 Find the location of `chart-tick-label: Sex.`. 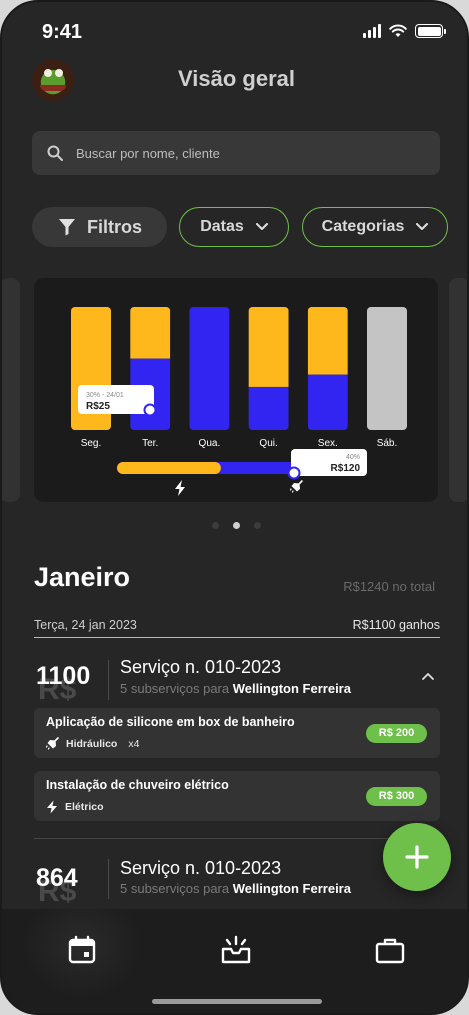

chart-tick-label: Sex. is located at coordinates (328, 443).